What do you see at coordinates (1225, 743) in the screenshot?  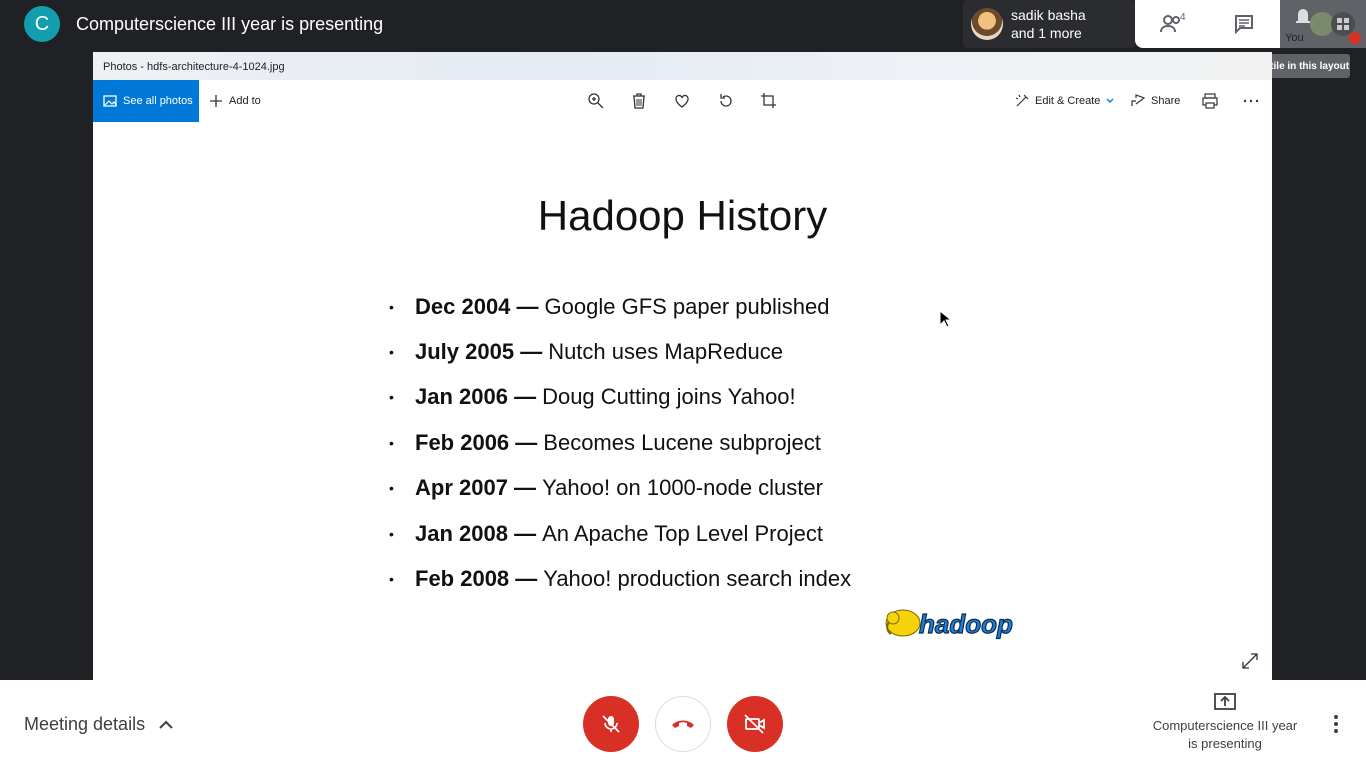 I see `presenting-line2: is presenting` at bounding box center [1225, 743].